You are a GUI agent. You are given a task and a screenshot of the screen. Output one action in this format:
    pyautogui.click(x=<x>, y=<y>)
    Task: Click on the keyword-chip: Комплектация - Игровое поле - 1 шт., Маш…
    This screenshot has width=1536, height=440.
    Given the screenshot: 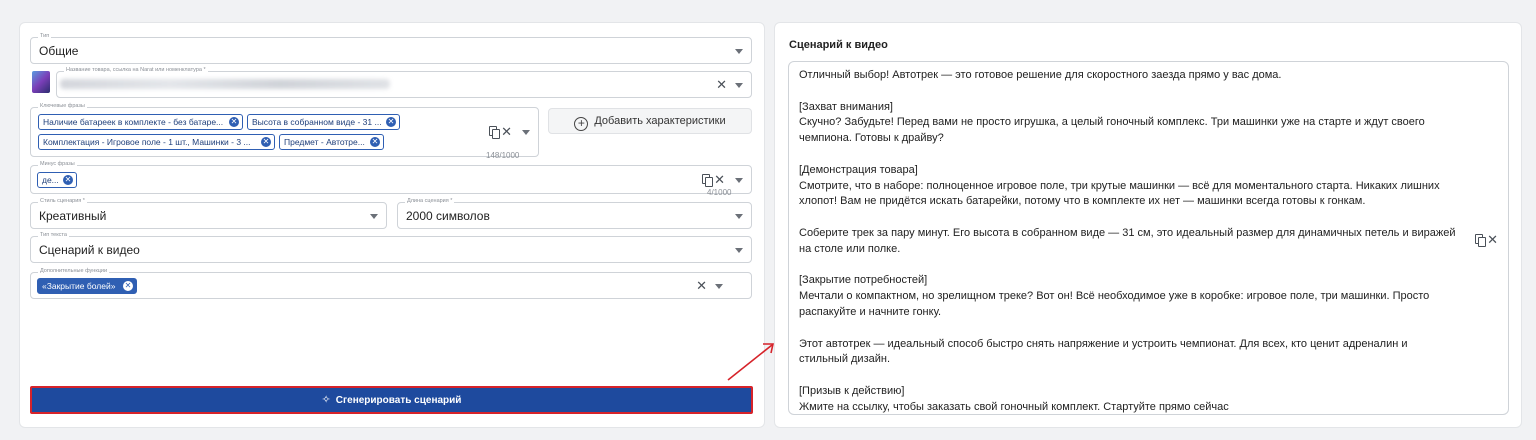 What is the action you would take?
    pyautogui.click(x=156, y=142)
    